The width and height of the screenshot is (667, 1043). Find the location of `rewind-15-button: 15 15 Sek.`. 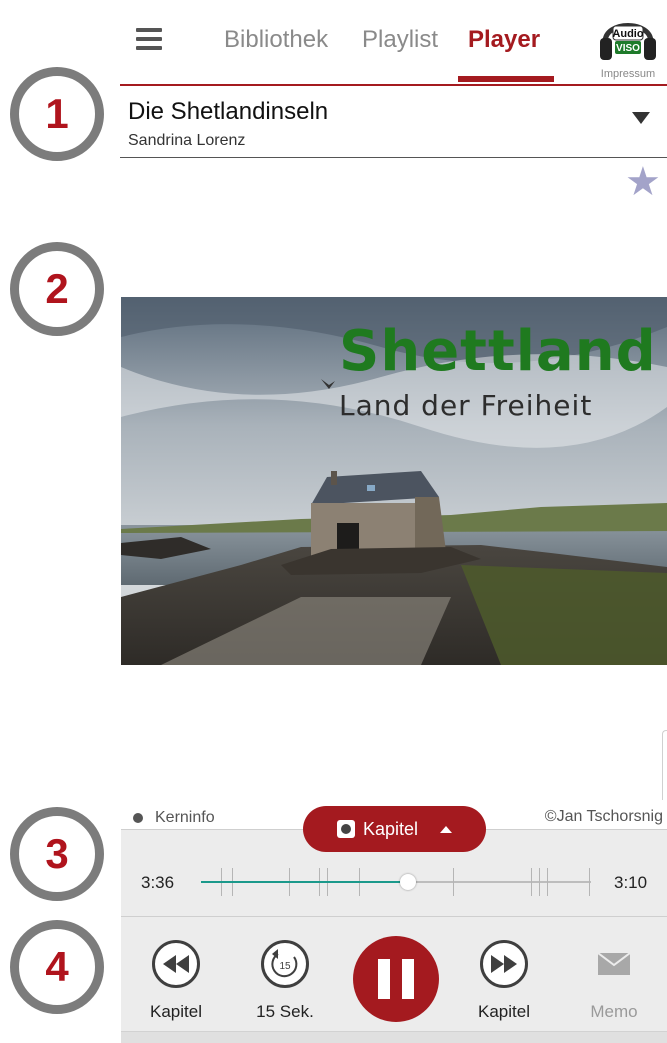

rewind-15-button: 15 15 Sek. is located at coordinates (285, 981).